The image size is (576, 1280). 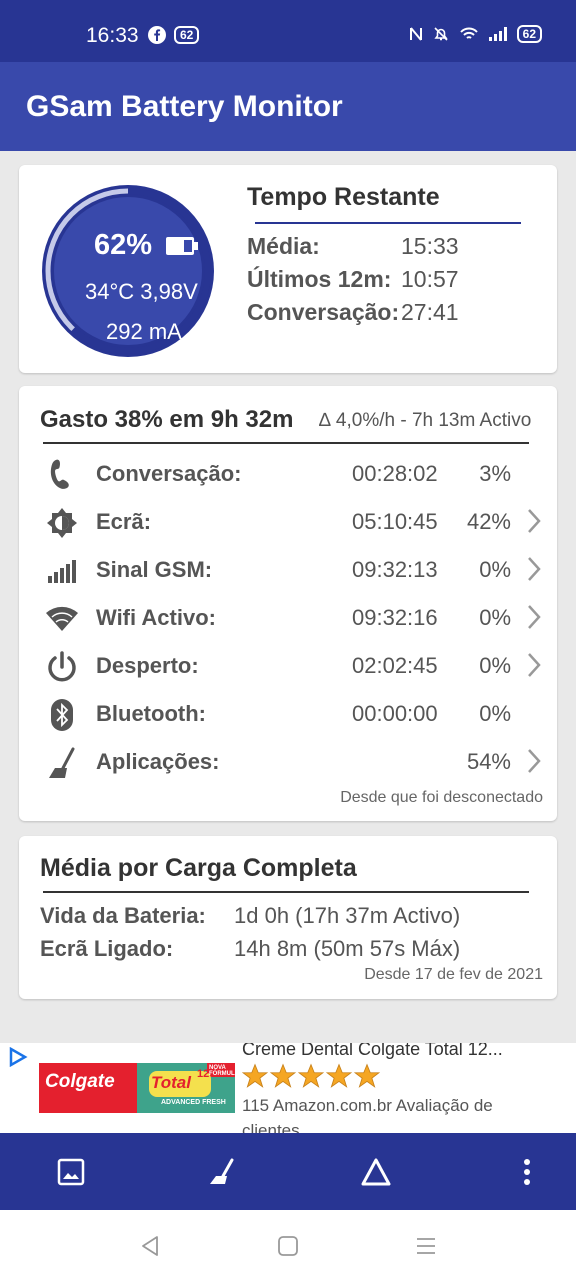 What do you see at coordinates (441, 34) in the screenshot?
I see `mute-bell-icon` at bounding box center [441, 34].